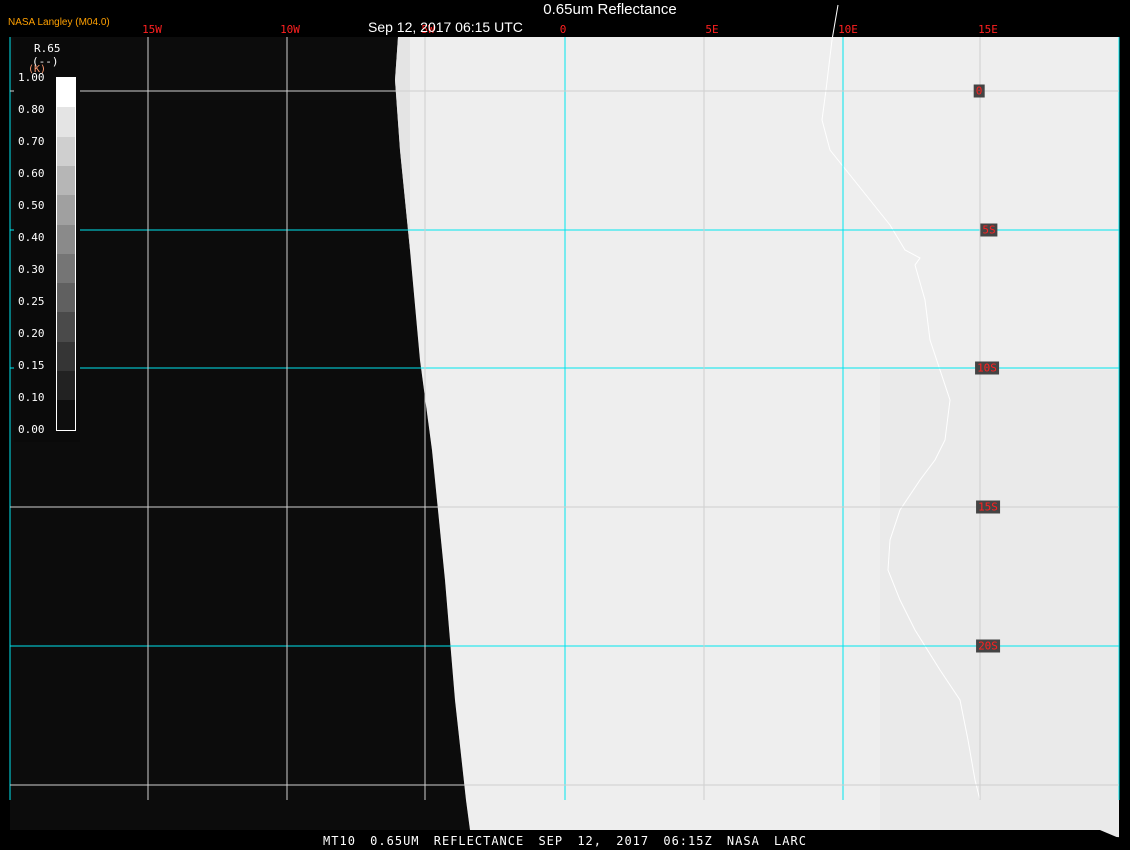 Image resolution: width=1130 pixels, height=850 pixels. What do you see at coordinates (988, 29) in the screenshot?
I see `lon-label-15e: 15E` at bounding box center [988, 29].